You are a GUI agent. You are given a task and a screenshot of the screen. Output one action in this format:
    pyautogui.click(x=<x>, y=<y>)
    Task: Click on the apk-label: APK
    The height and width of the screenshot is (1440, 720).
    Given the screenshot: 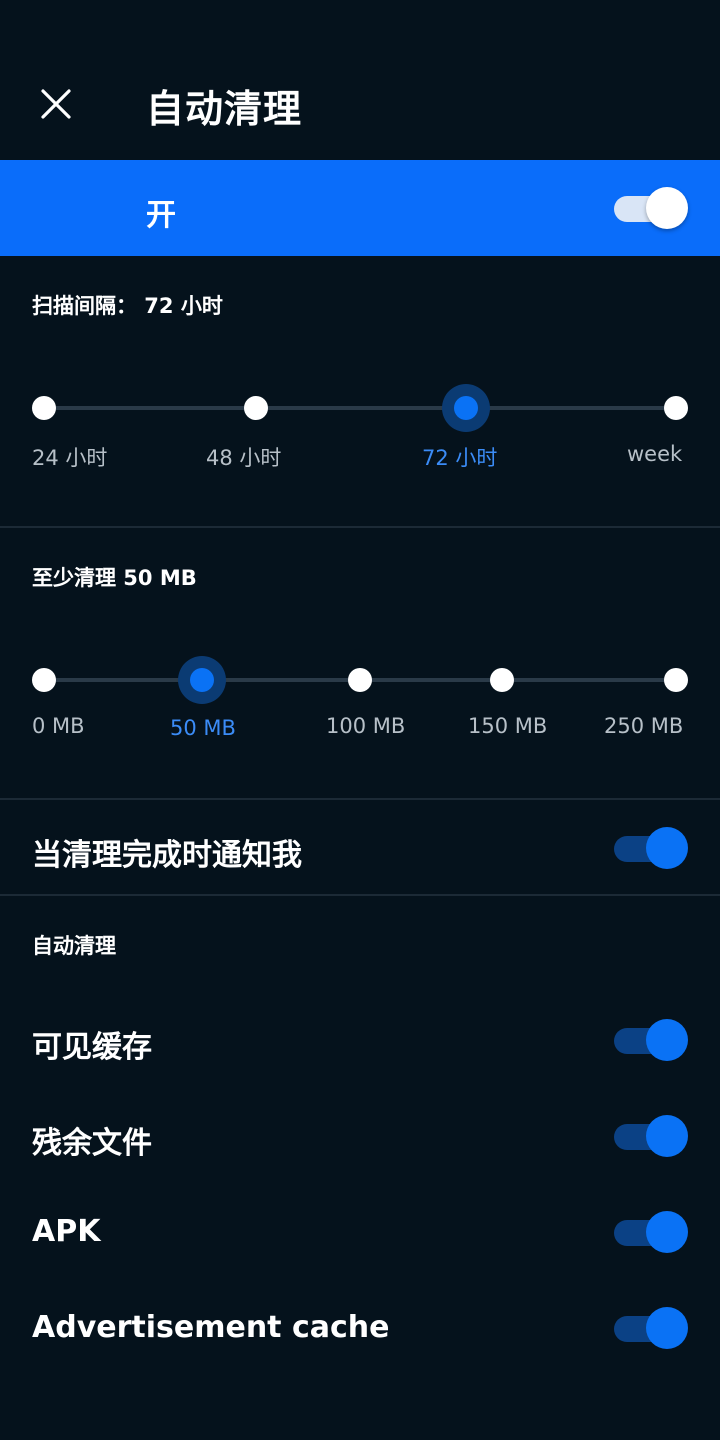 What is the action you would take?
    pyautogui.click(x=66, y=1231)
    